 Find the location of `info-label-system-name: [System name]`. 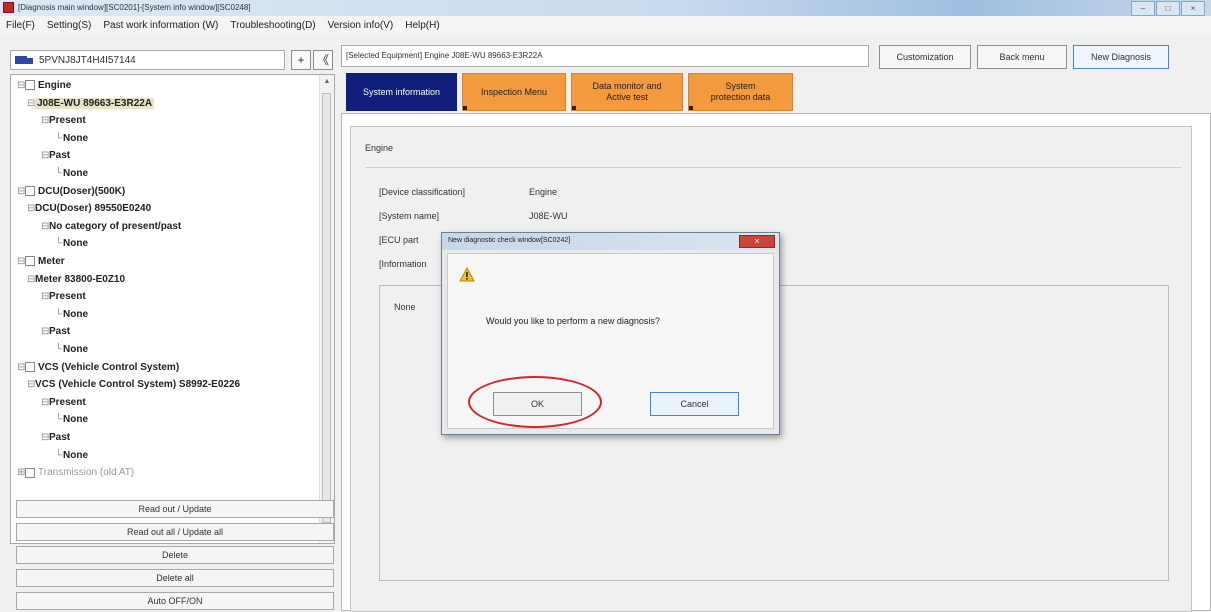

info-label-system-name: [System name] is located at coordinates (409, 216).